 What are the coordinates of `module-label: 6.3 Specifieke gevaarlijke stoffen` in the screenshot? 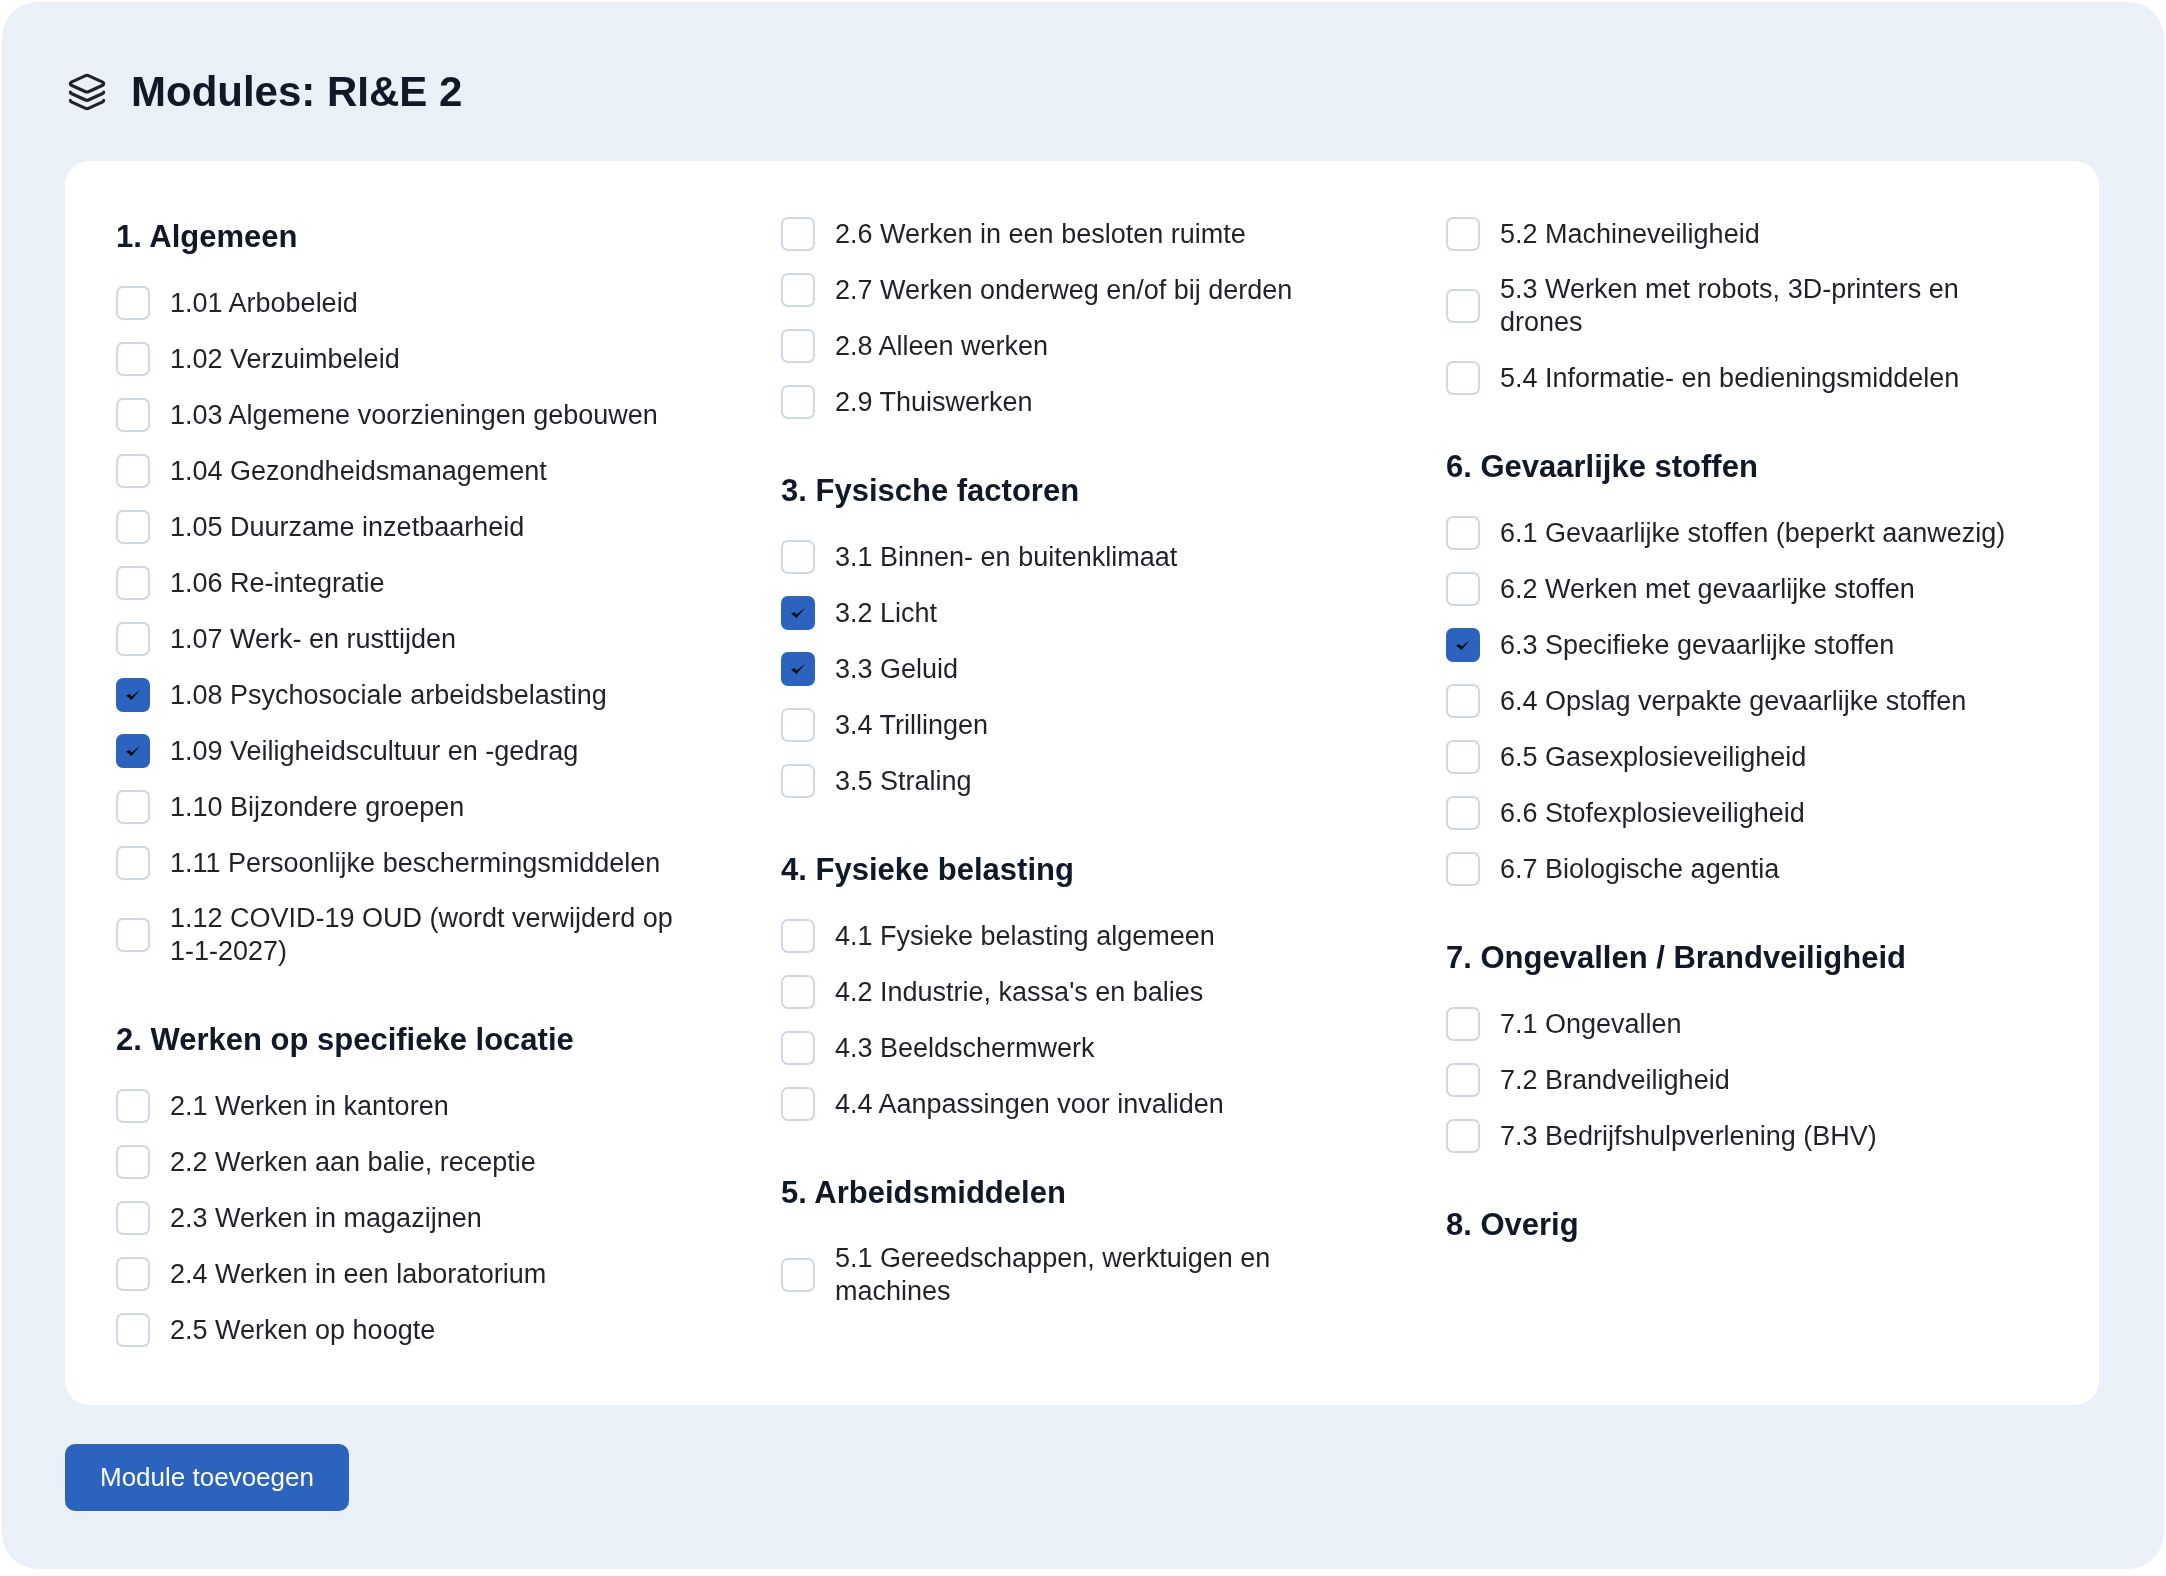 It's located at (1697, 645).